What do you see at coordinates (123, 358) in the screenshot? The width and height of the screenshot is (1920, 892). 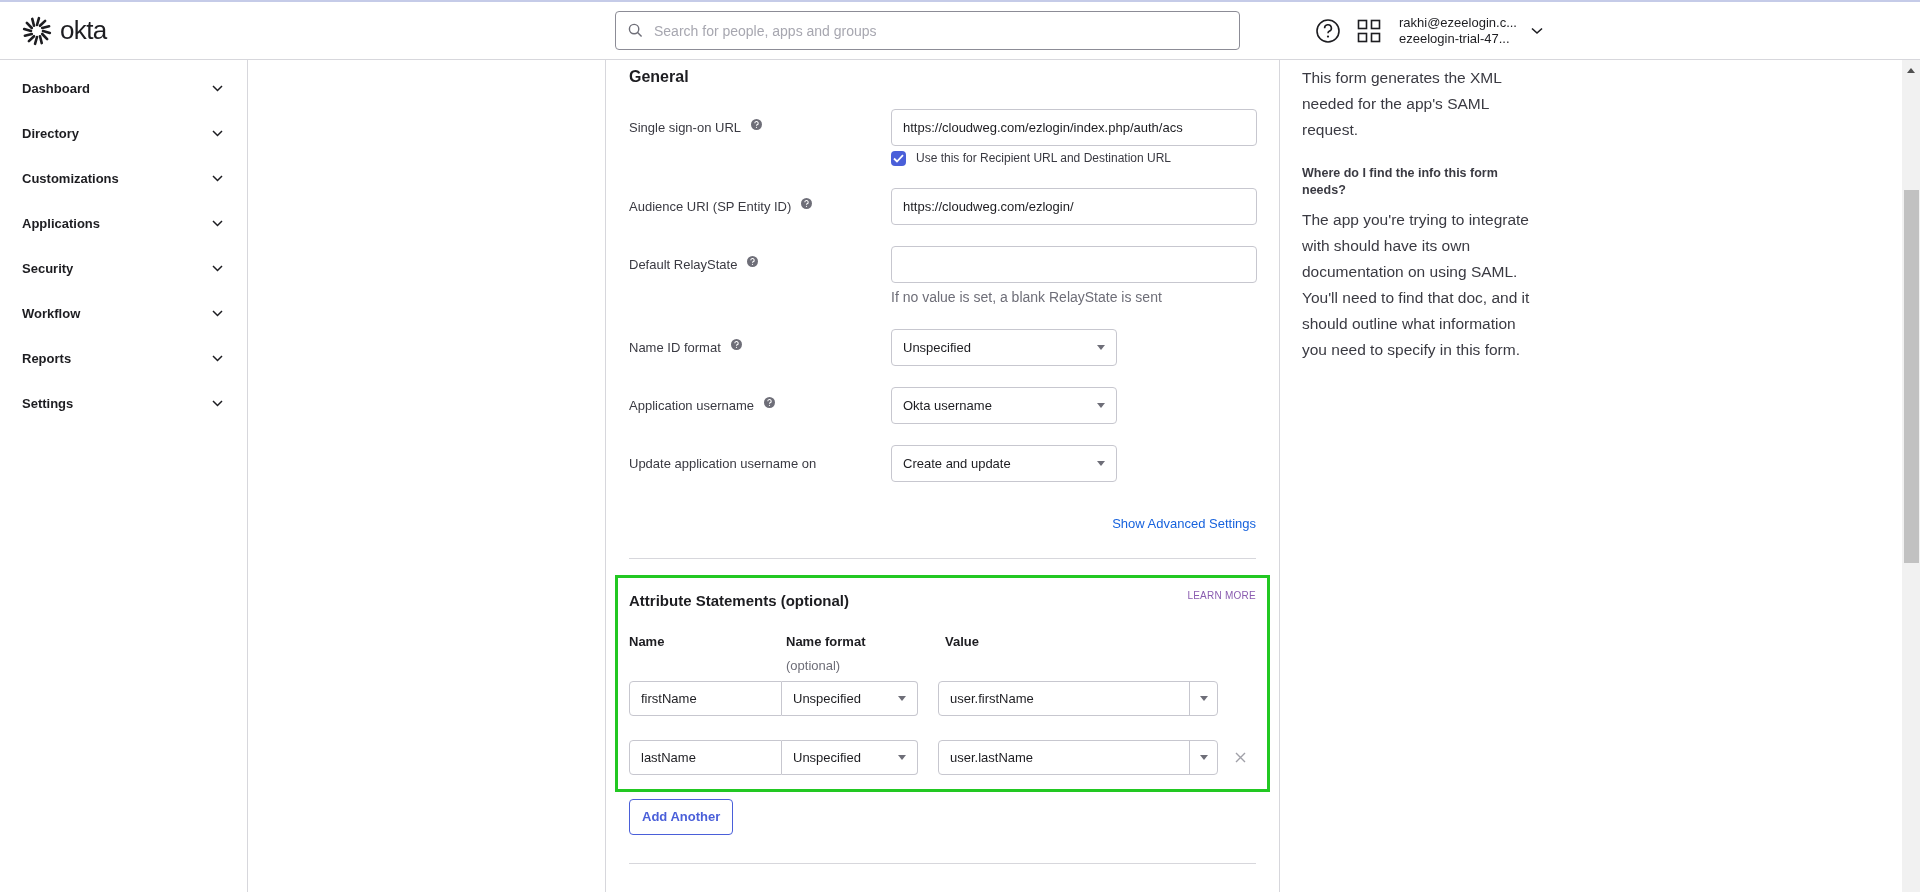 I see `sidebar-item: Reports` at bounding box center [123, 358].